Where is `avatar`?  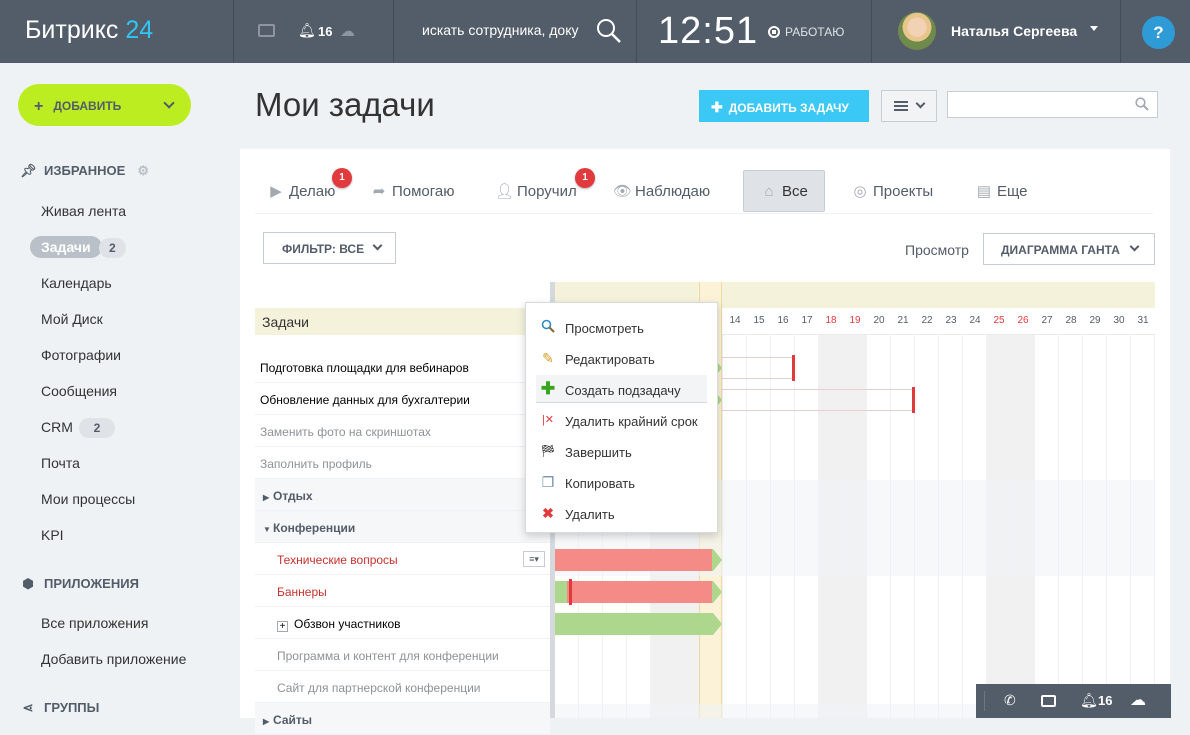
avatar is located at coordinates (917, 31).